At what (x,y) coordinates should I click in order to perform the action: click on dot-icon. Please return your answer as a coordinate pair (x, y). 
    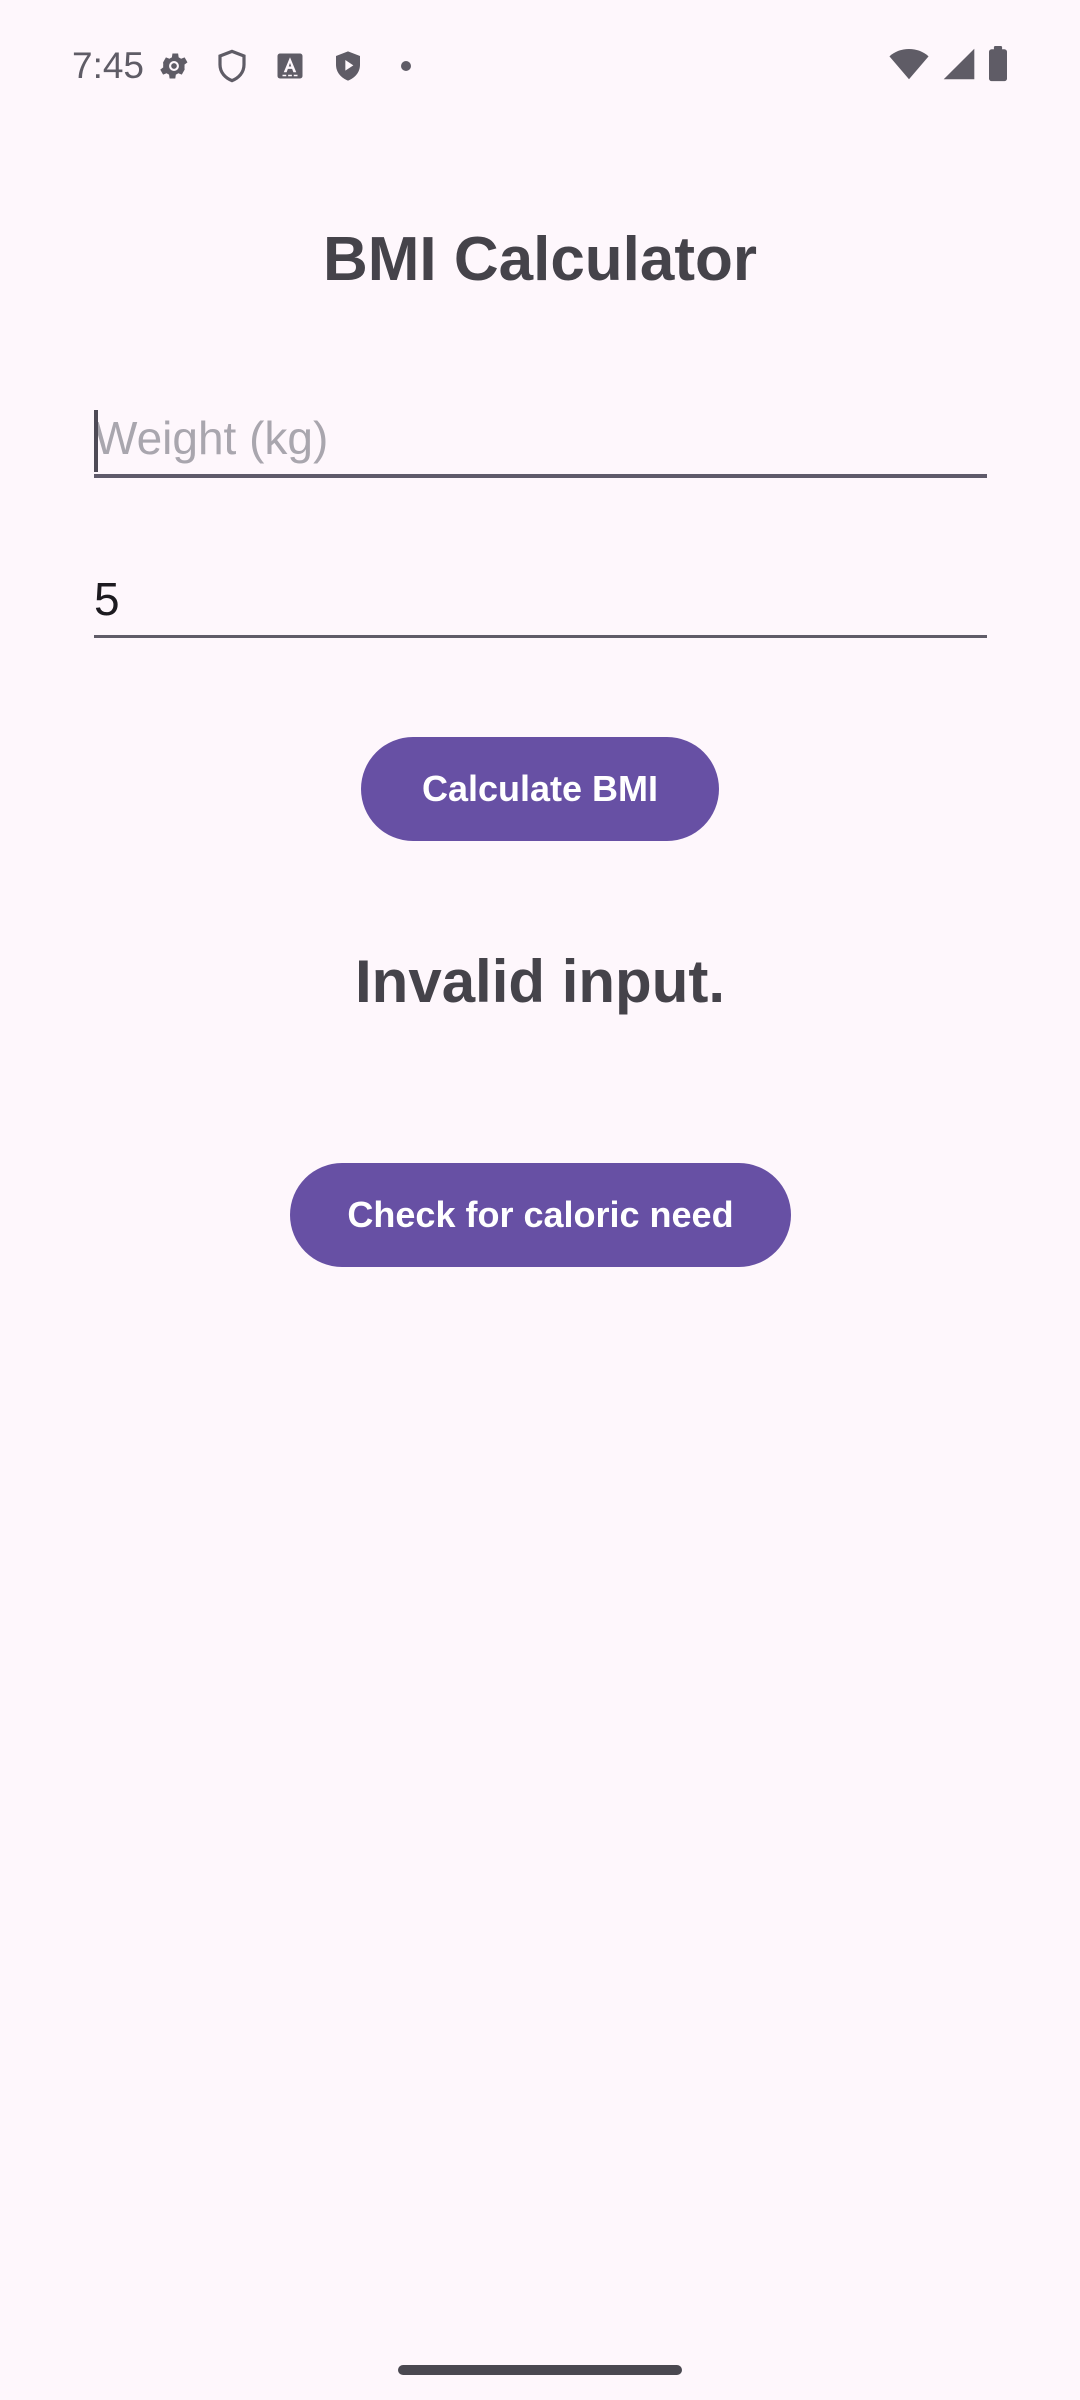
    Looking at the image, I should click on (406, 66).